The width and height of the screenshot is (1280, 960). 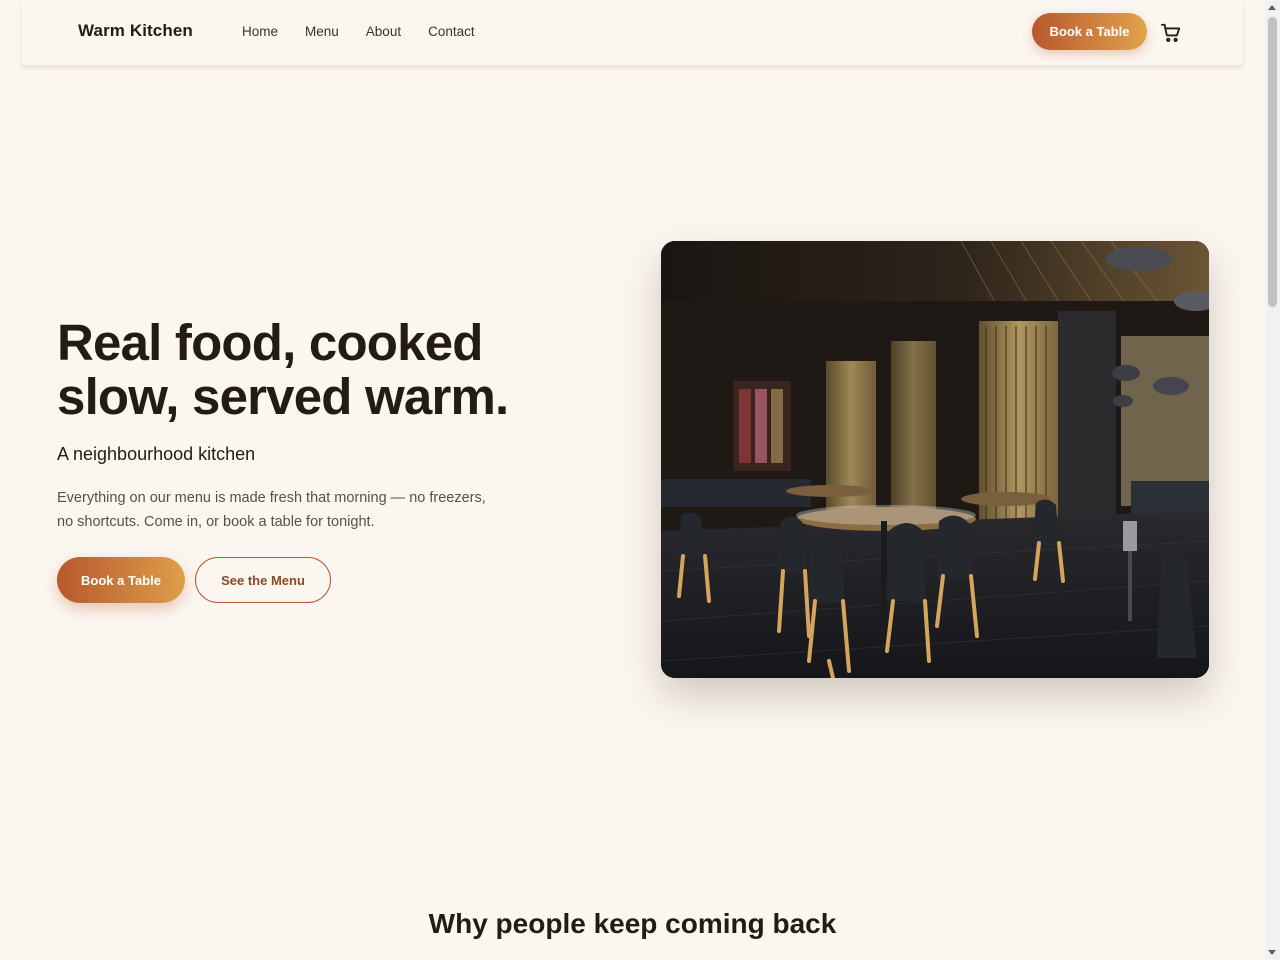 I want to click on scroll-down-arrow-icon, so click(x=1272, y=952).